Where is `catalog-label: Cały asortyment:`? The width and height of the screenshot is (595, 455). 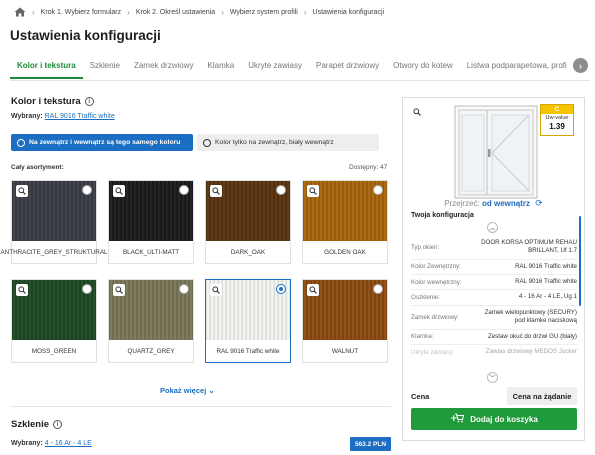
catalog-label: Cały asortyment: is located at coordinates (37, 167).